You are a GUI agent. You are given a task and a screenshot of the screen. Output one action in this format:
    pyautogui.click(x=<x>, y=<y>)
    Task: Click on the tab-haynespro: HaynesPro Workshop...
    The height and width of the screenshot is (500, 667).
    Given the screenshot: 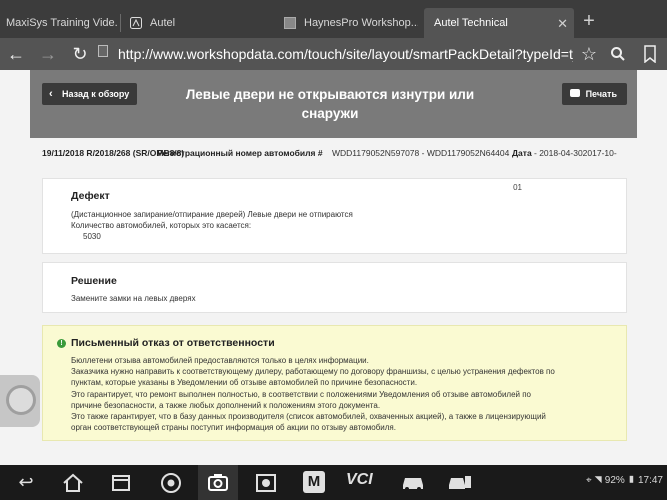 What is the action you would take?
    pyautogui.click(x=348, y=23)
    